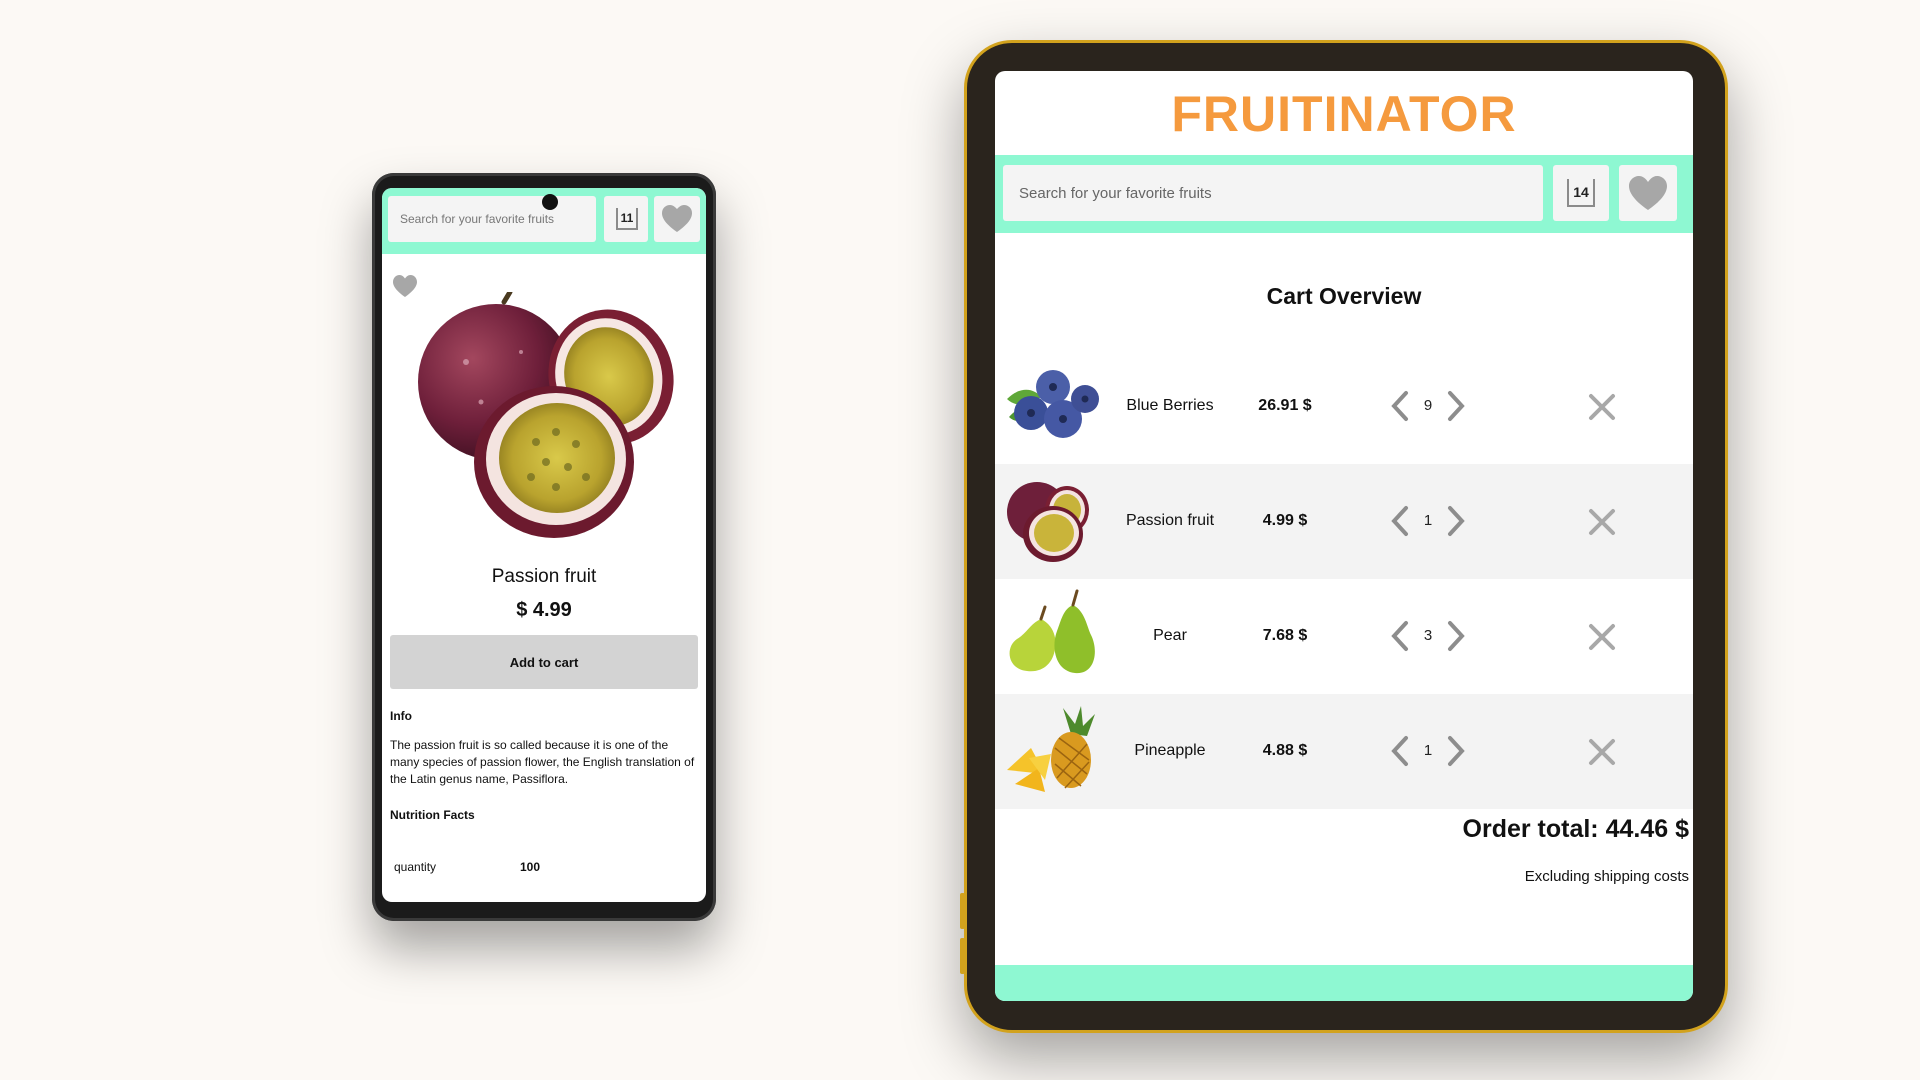 This screenshot has width=1920, height=1080. Describe the element at coordinates (1344, 521) in the screenshot. I see `cart-row: Passion fruit 4.99 $ 1` at that location.